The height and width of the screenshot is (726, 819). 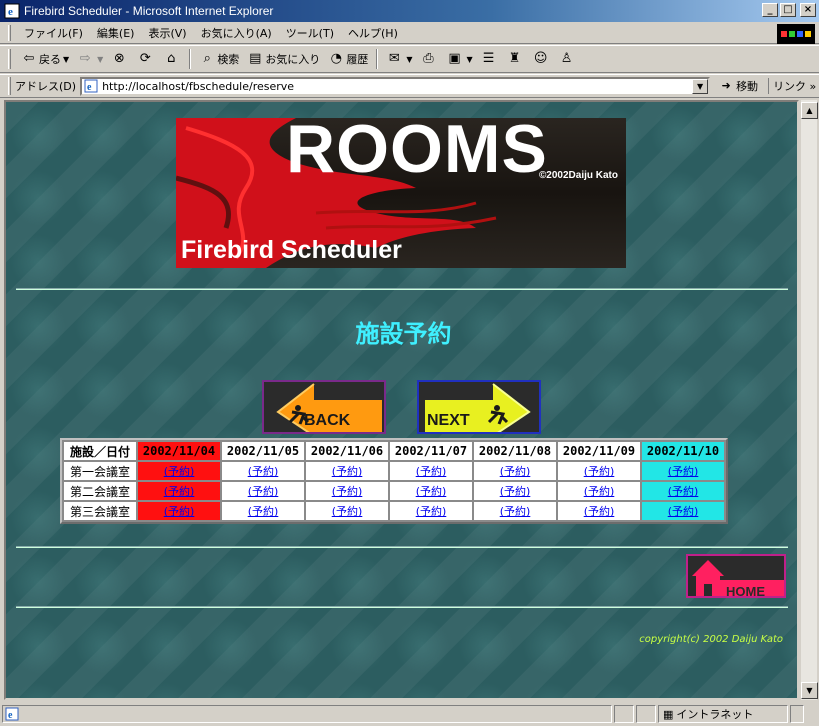 I want to click on menubar-grip, so click(x=9, y=32).